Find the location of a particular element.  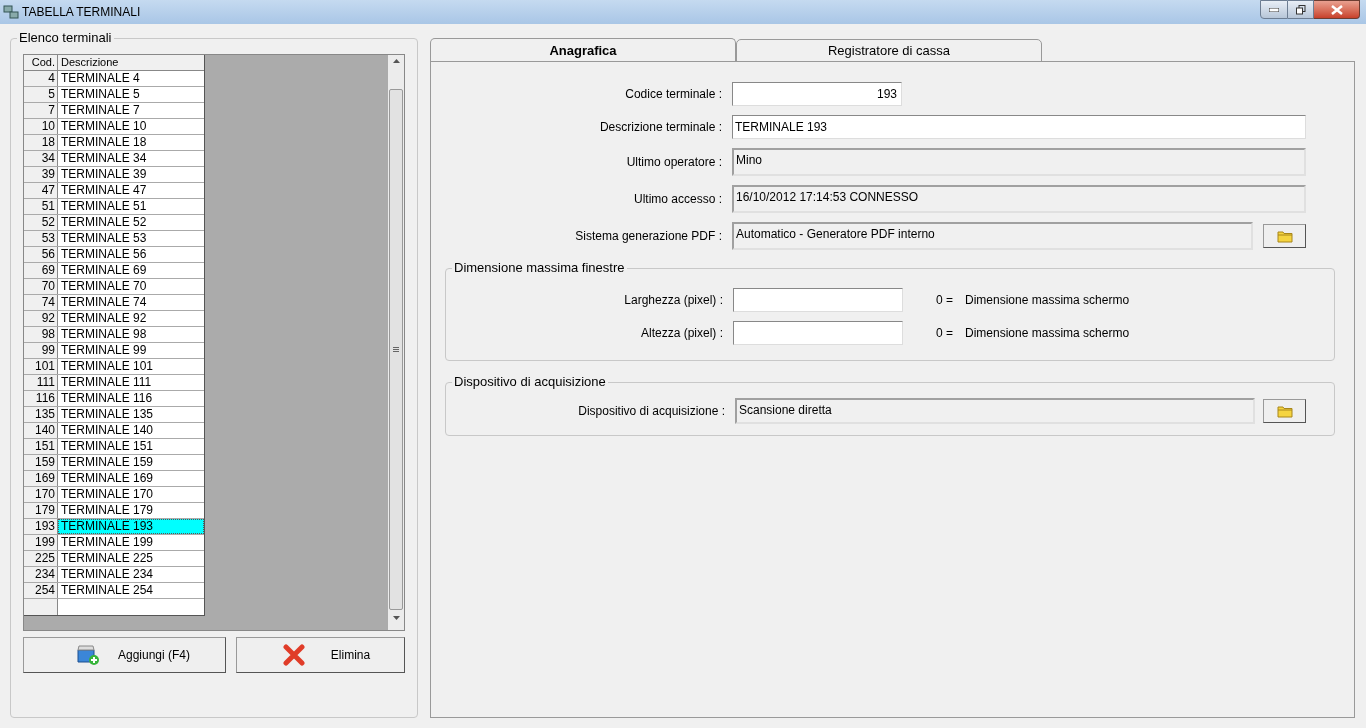

table-row: 170 TERMINALE 170 is located at coordinates (114, 495).